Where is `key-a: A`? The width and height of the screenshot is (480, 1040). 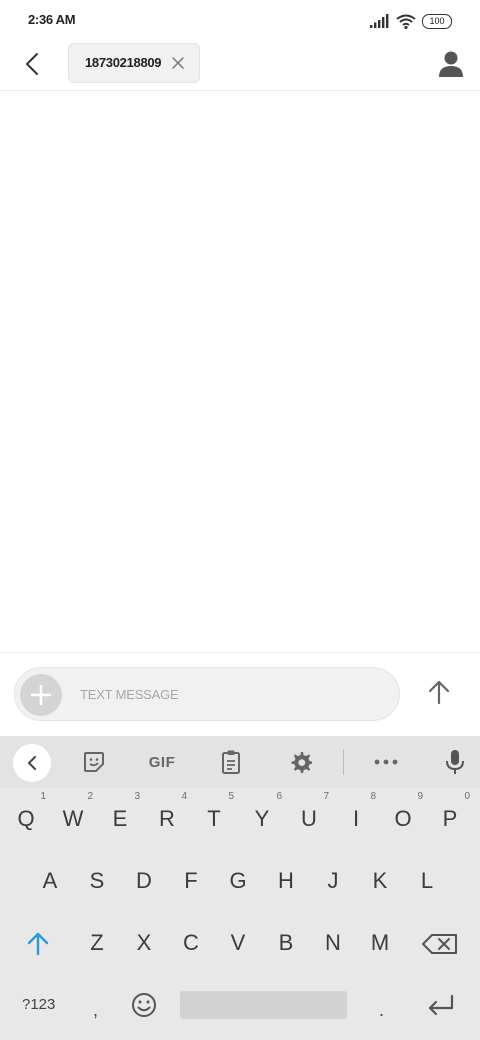
key-a: A is located at coordinates (50, 882).